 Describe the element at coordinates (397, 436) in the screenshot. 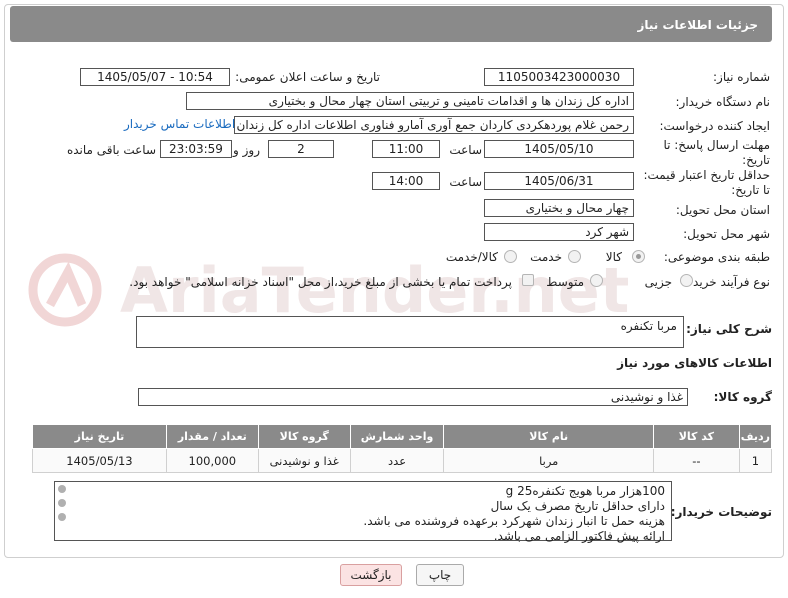

I see `col-unit: واحد شمارش` at that location.